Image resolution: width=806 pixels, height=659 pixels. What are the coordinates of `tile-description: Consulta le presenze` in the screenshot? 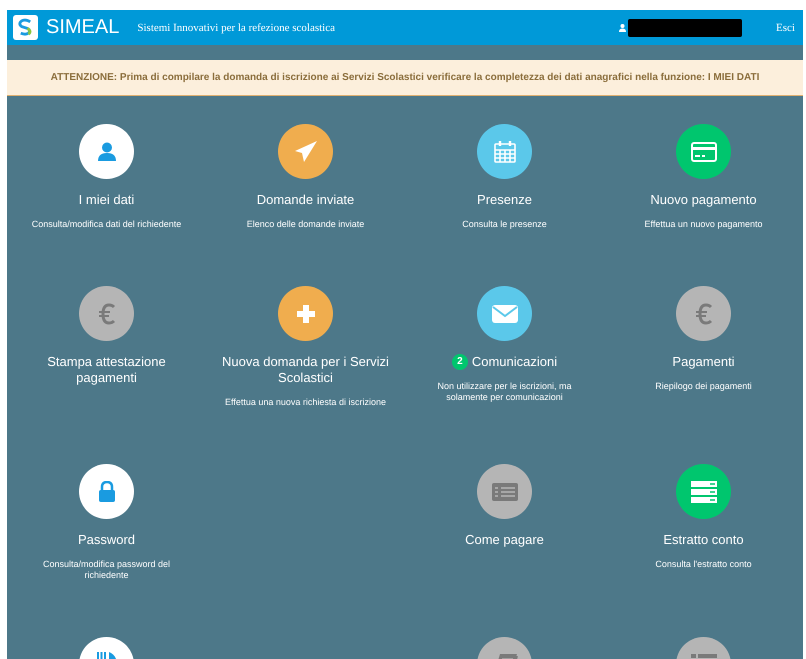 It's located at (504, 224).